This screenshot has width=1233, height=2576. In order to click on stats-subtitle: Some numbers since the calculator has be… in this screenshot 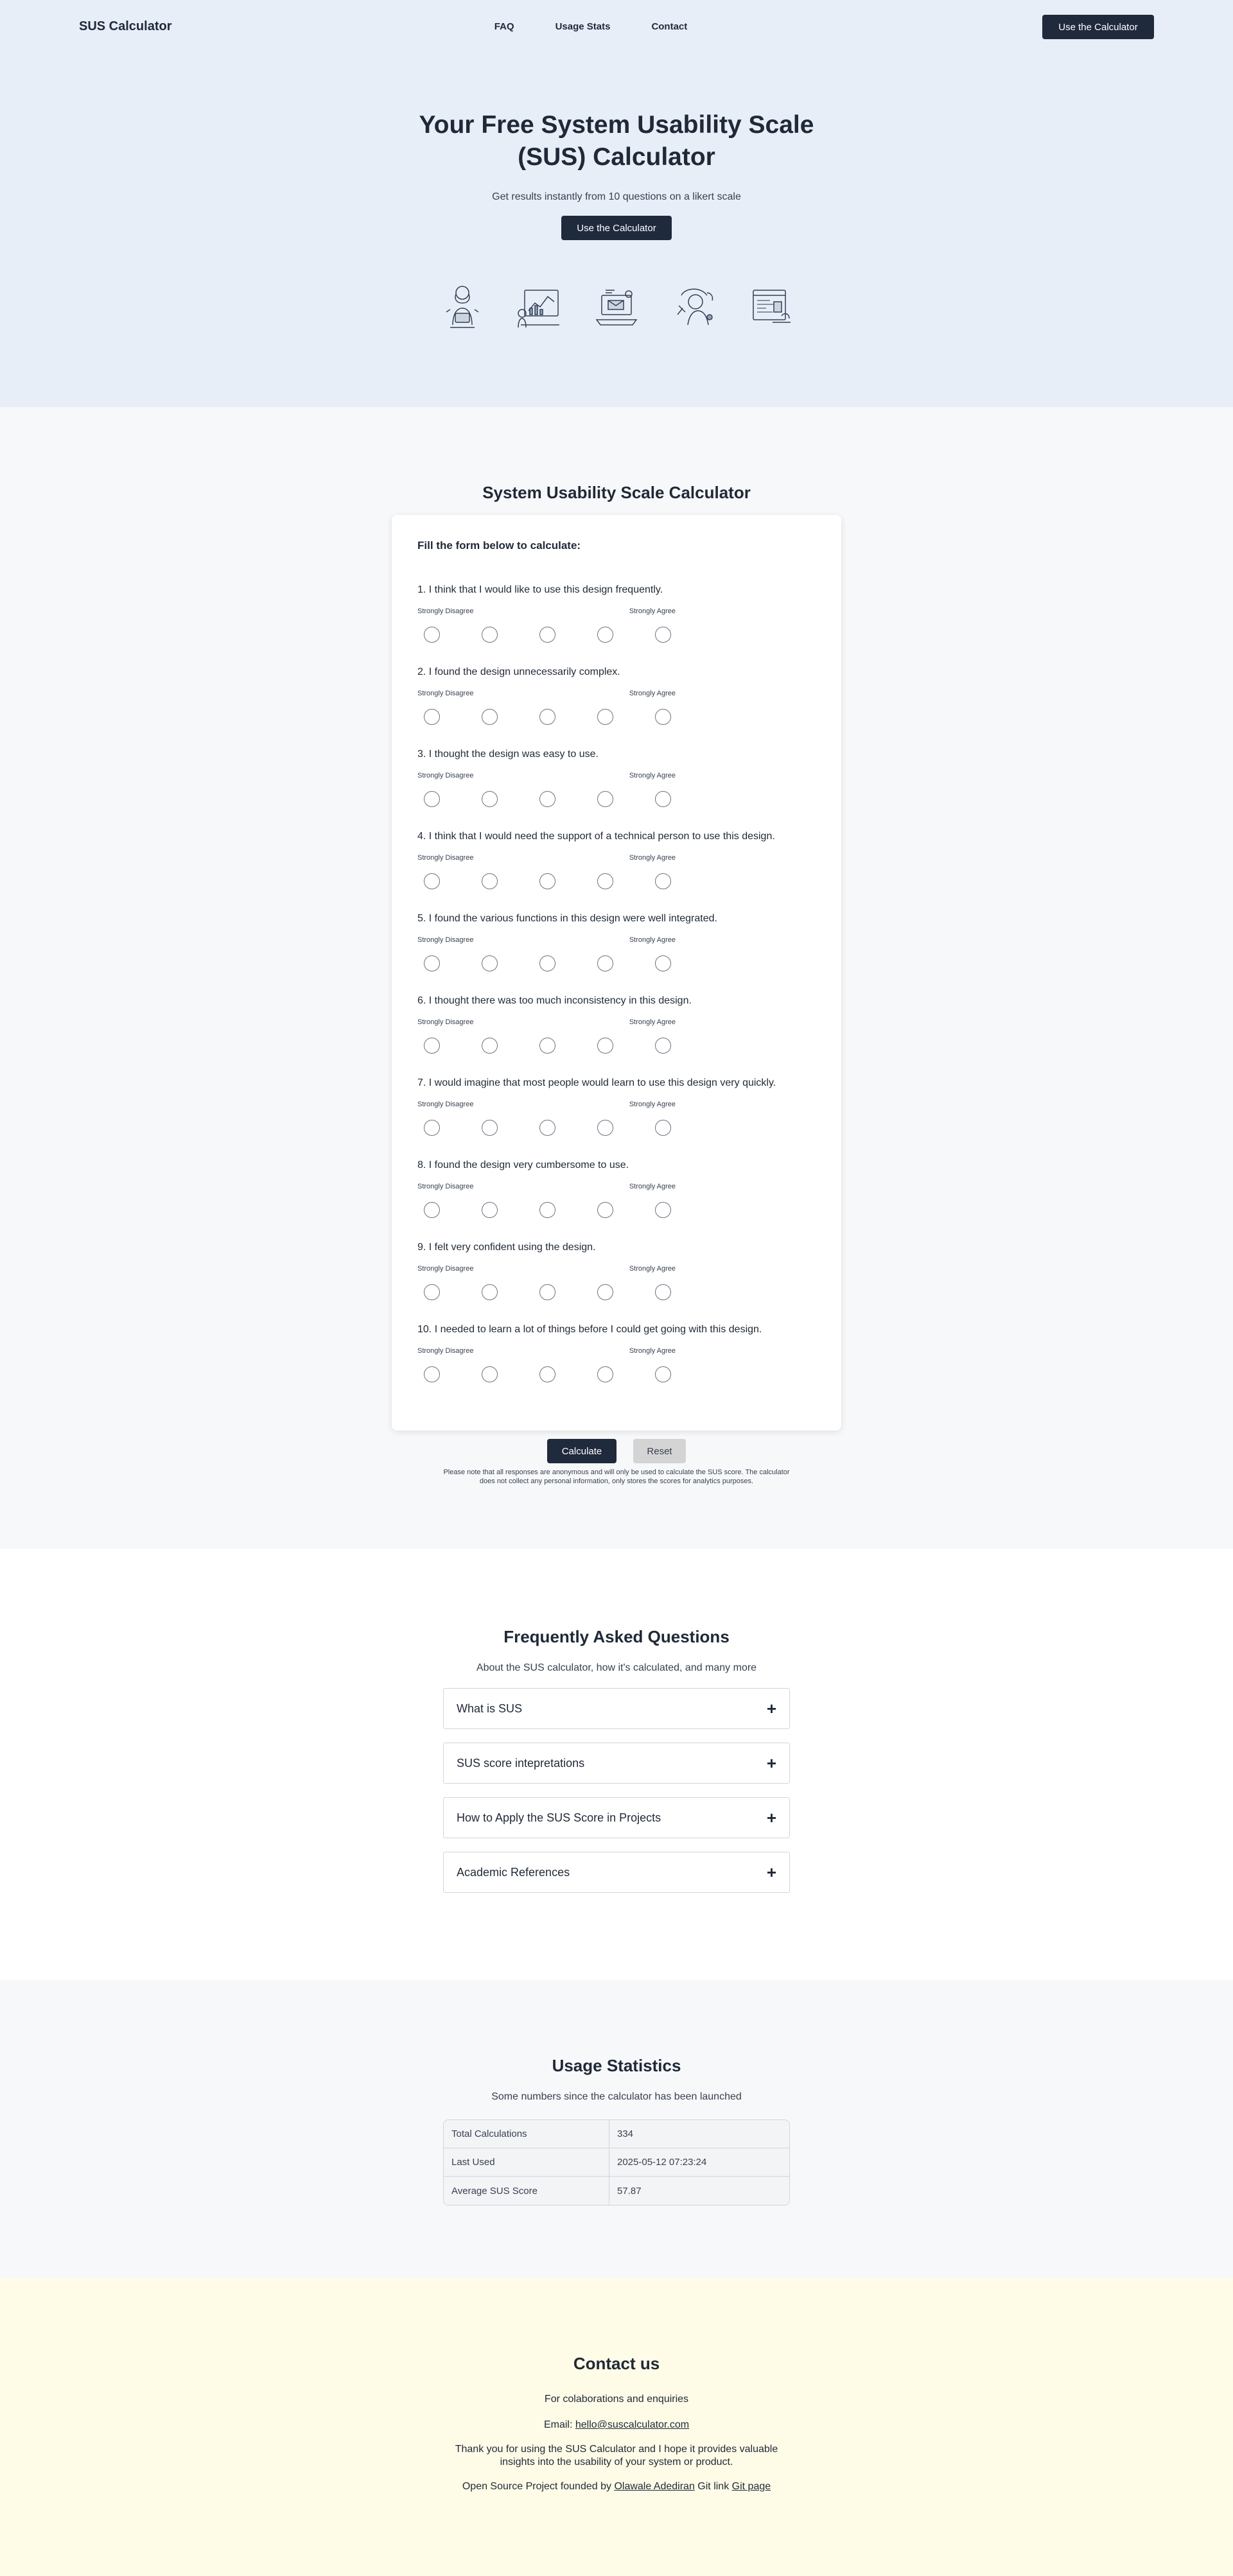, I will do `click(617, 2096)`.